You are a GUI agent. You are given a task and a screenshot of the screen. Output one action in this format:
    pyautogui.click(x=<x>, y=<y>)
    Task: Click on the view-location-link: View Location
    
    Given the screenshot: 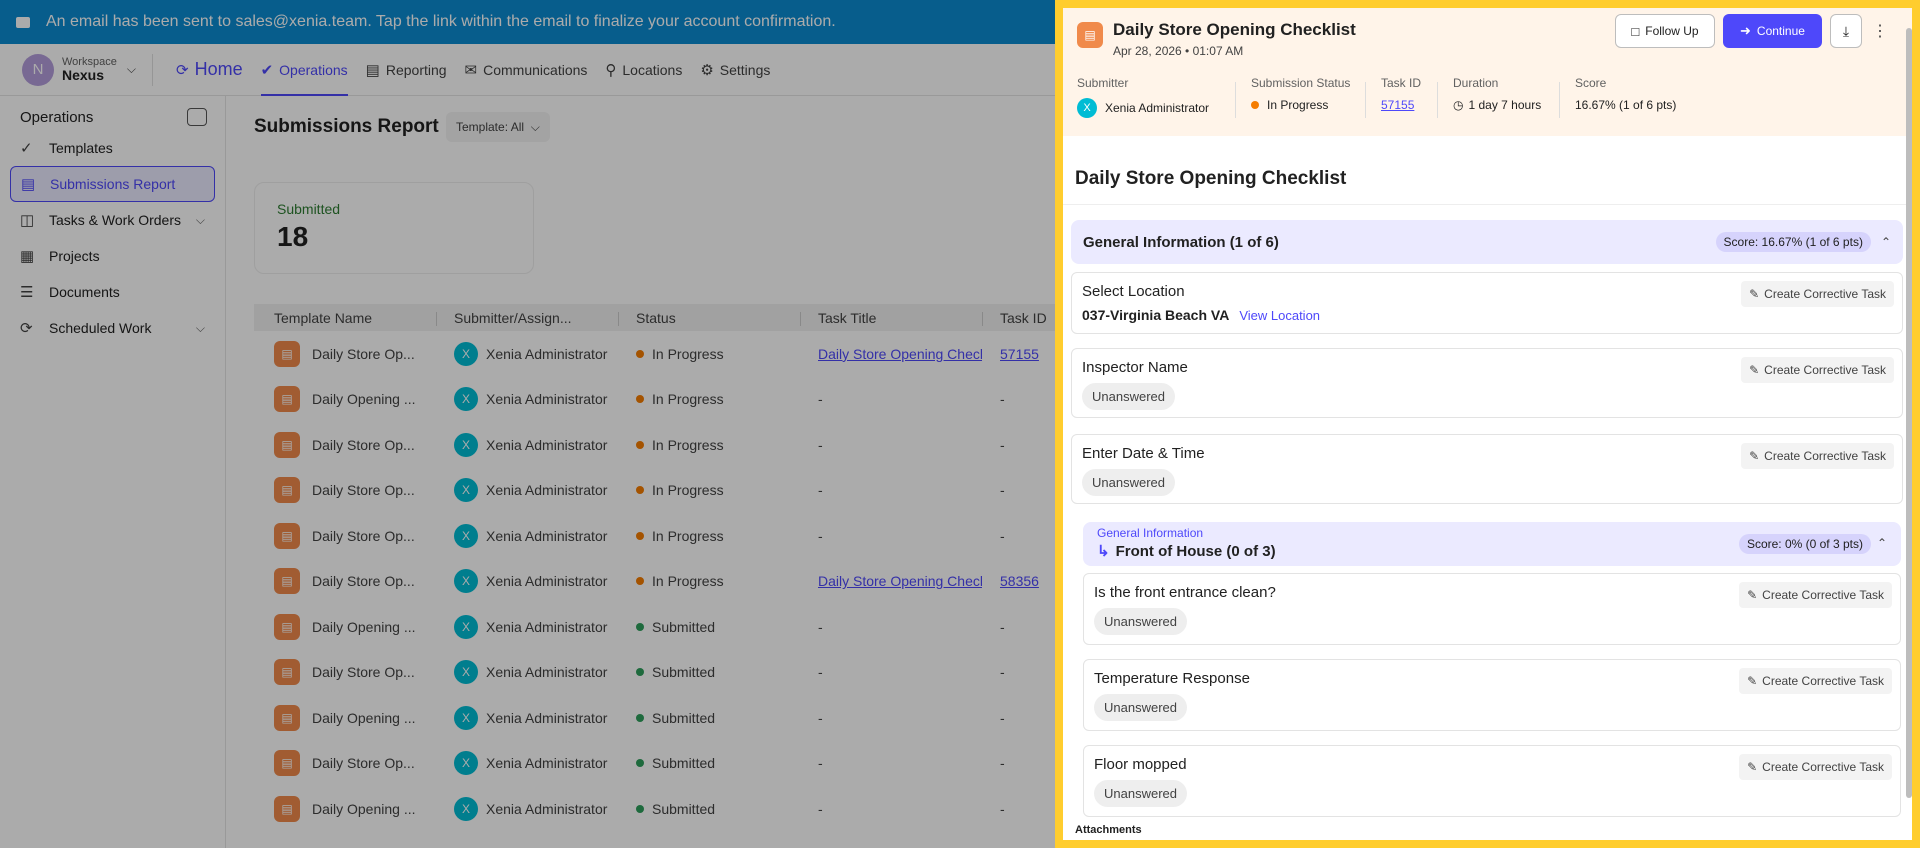 What is the action you would take?
    pyautogui.click(x=1279, y=315)
    